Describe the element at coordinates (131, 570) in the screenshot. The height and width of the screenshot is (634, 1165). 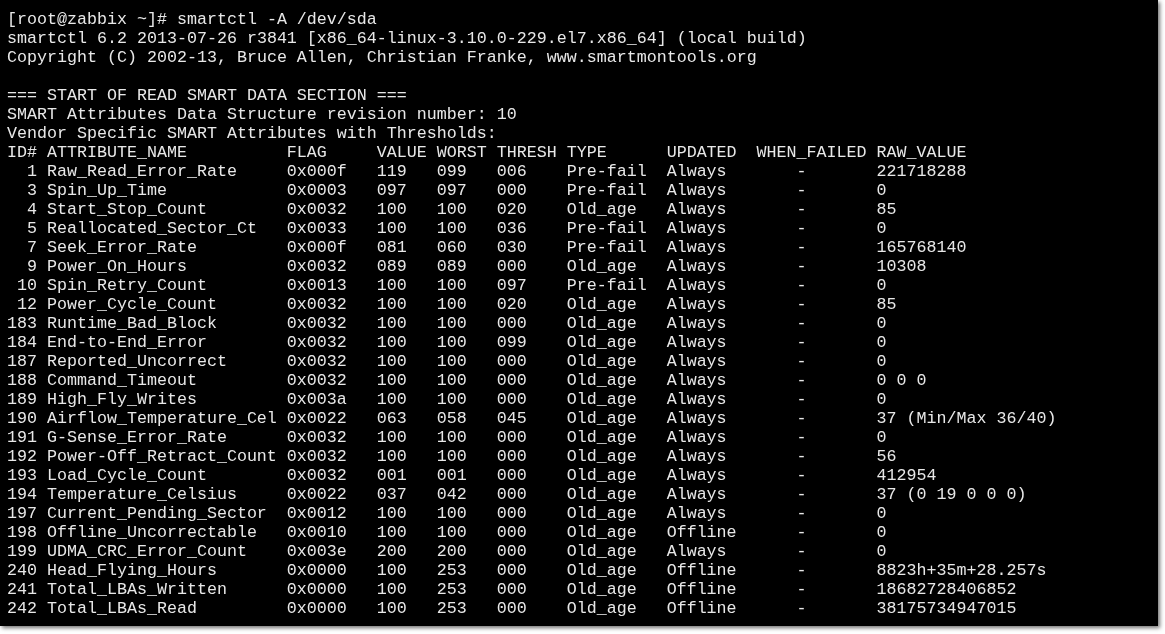
I see `table-cell: Head_Flying_Hours` at that location.